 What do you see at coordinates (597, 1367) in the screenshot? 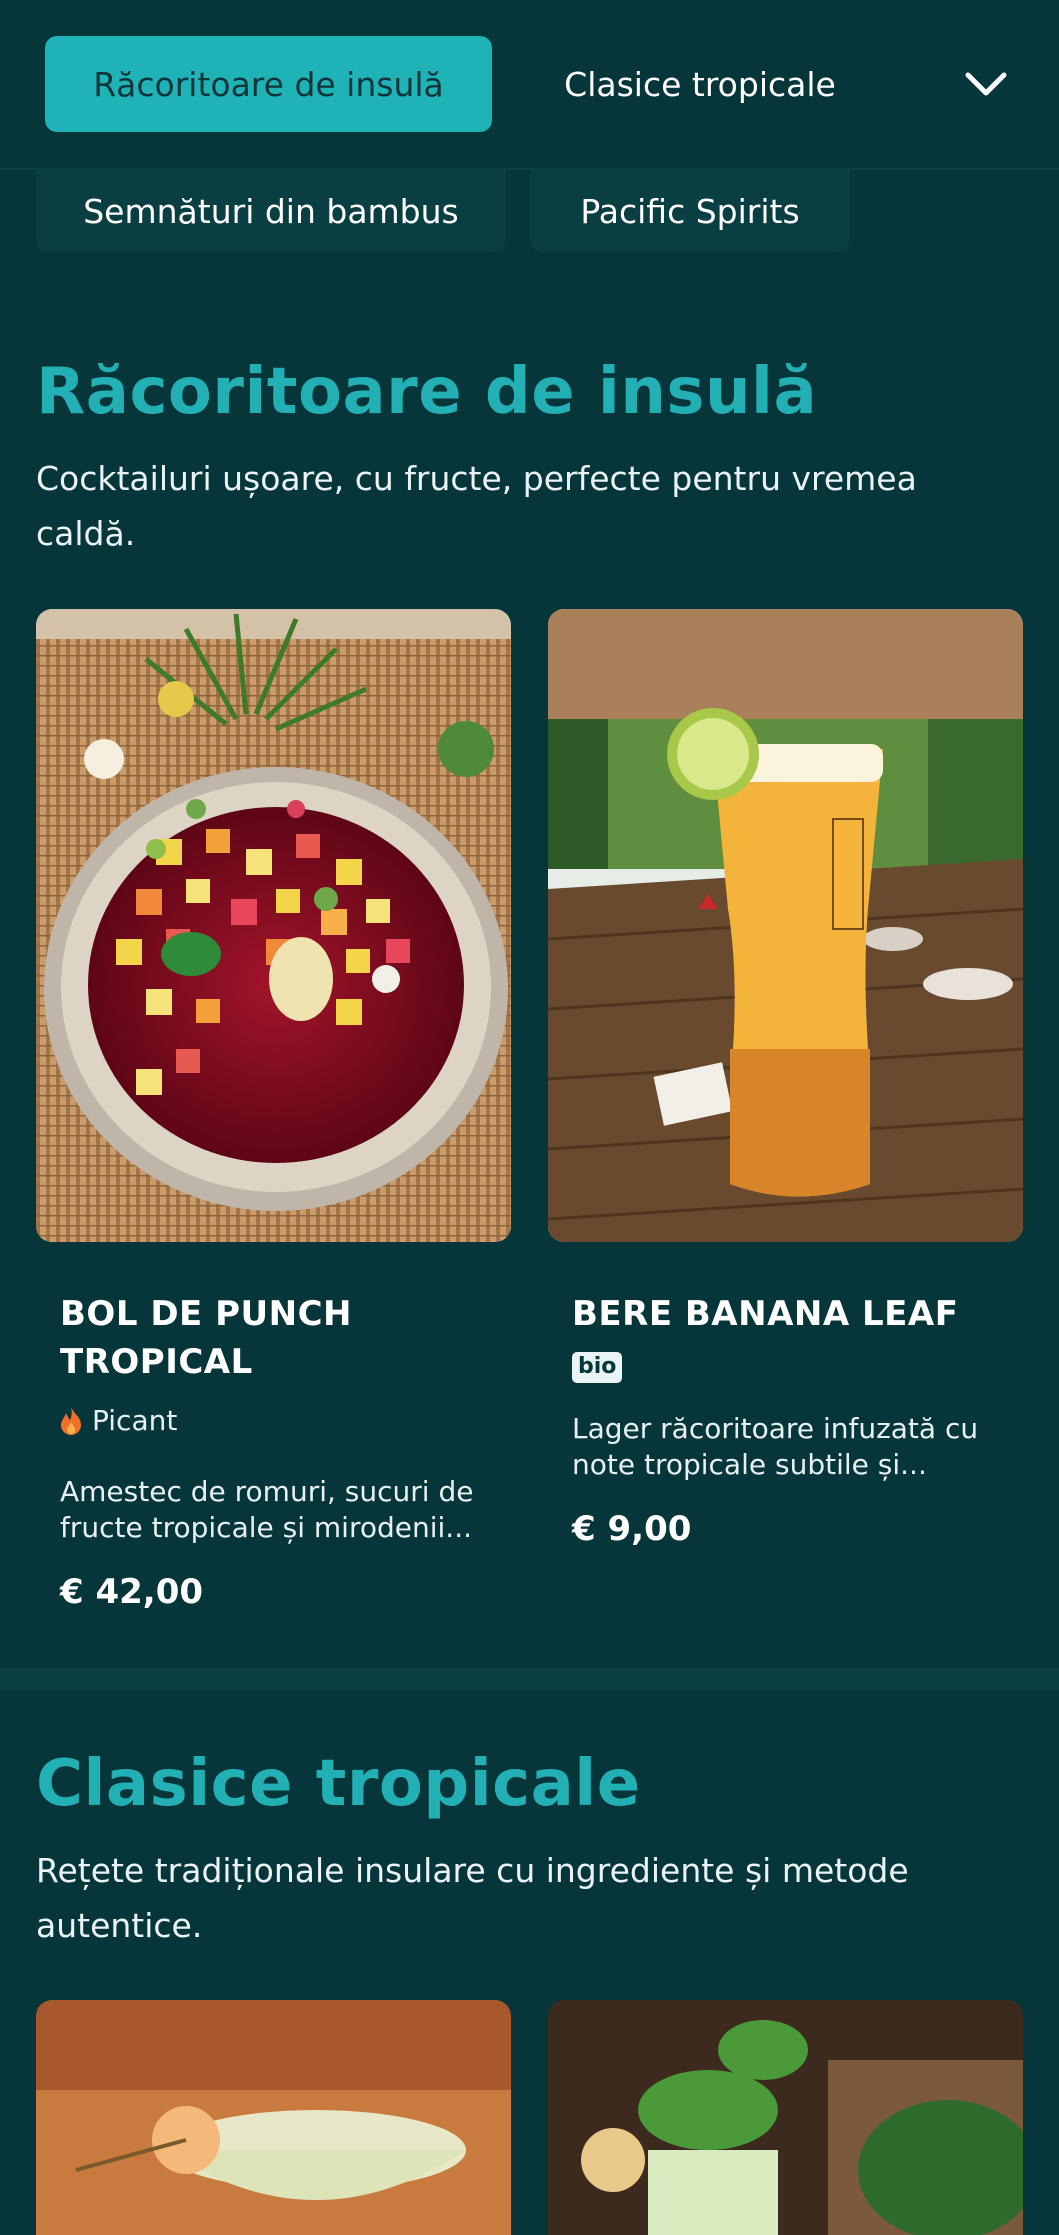
I see `bio-badge: bio` at bounding box center [597, 1367].